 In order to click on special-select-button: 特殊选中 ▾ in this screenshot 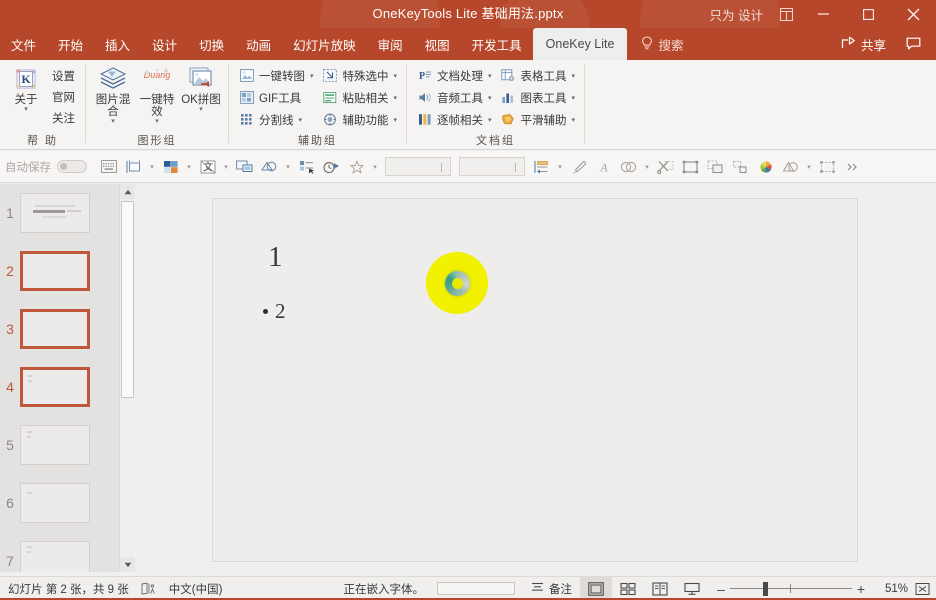, I will do `click(360, 75)`.